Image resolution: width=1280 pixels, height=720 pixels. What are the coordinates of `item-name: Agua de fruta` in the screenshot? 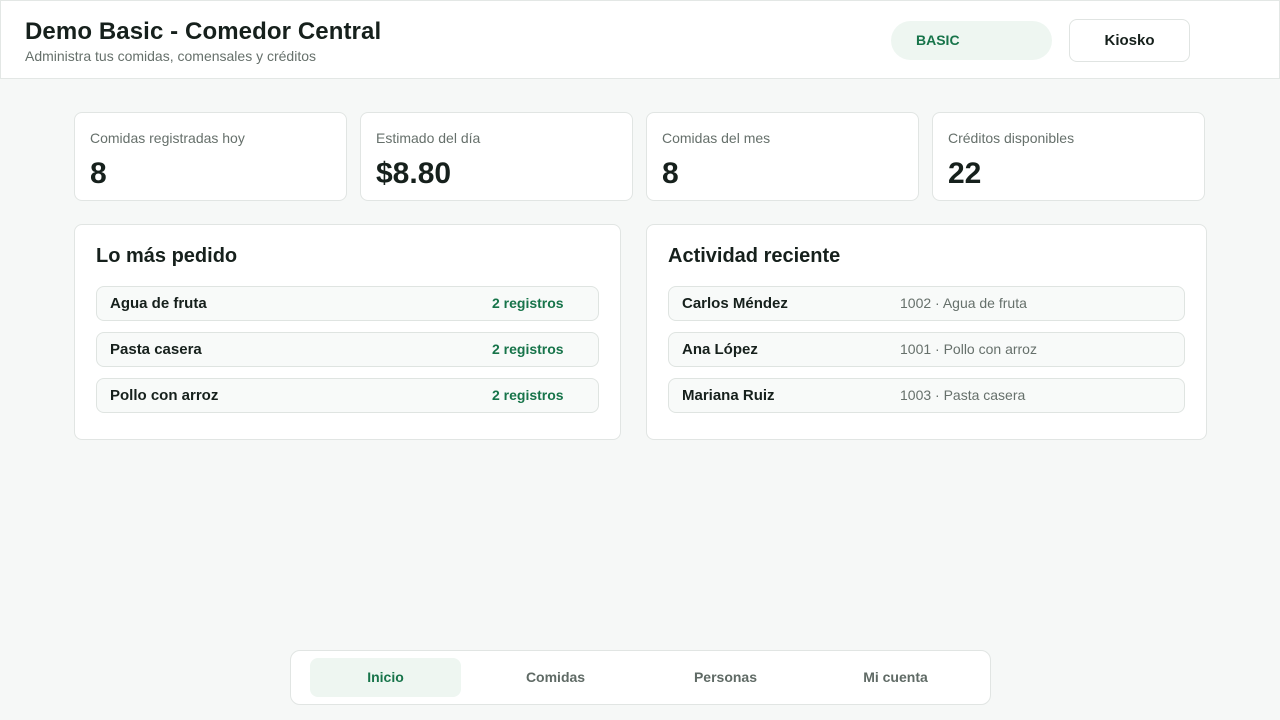 It's located at (158, 303).